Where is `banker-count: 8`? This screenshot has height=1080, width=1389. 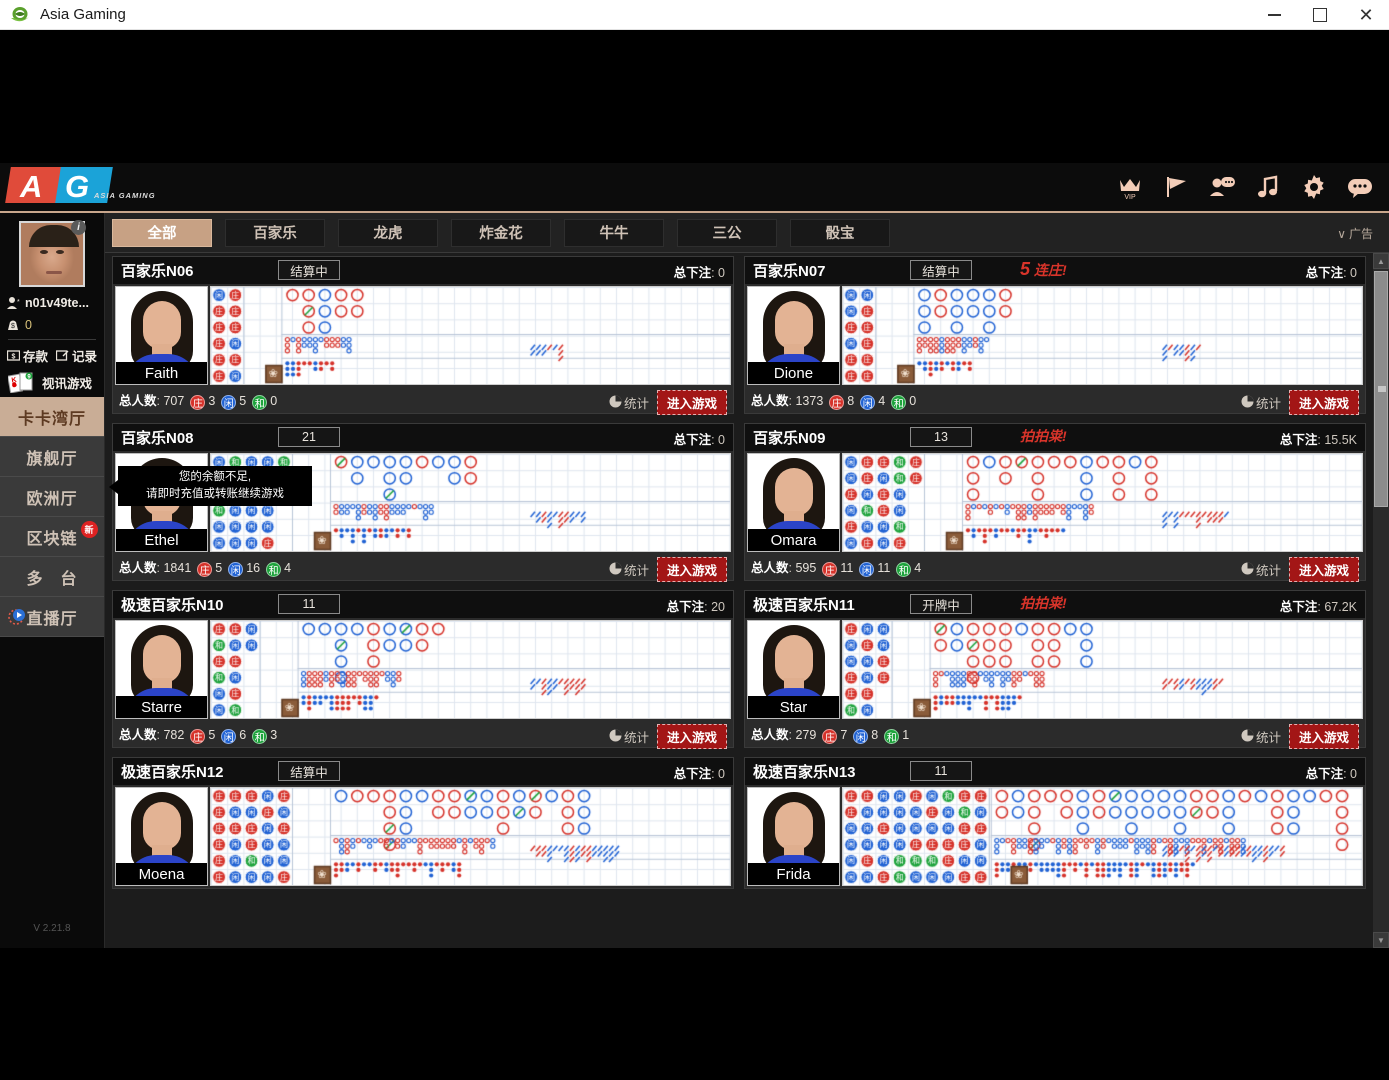 banker-count: 8 is located at coordinates (851, 401).